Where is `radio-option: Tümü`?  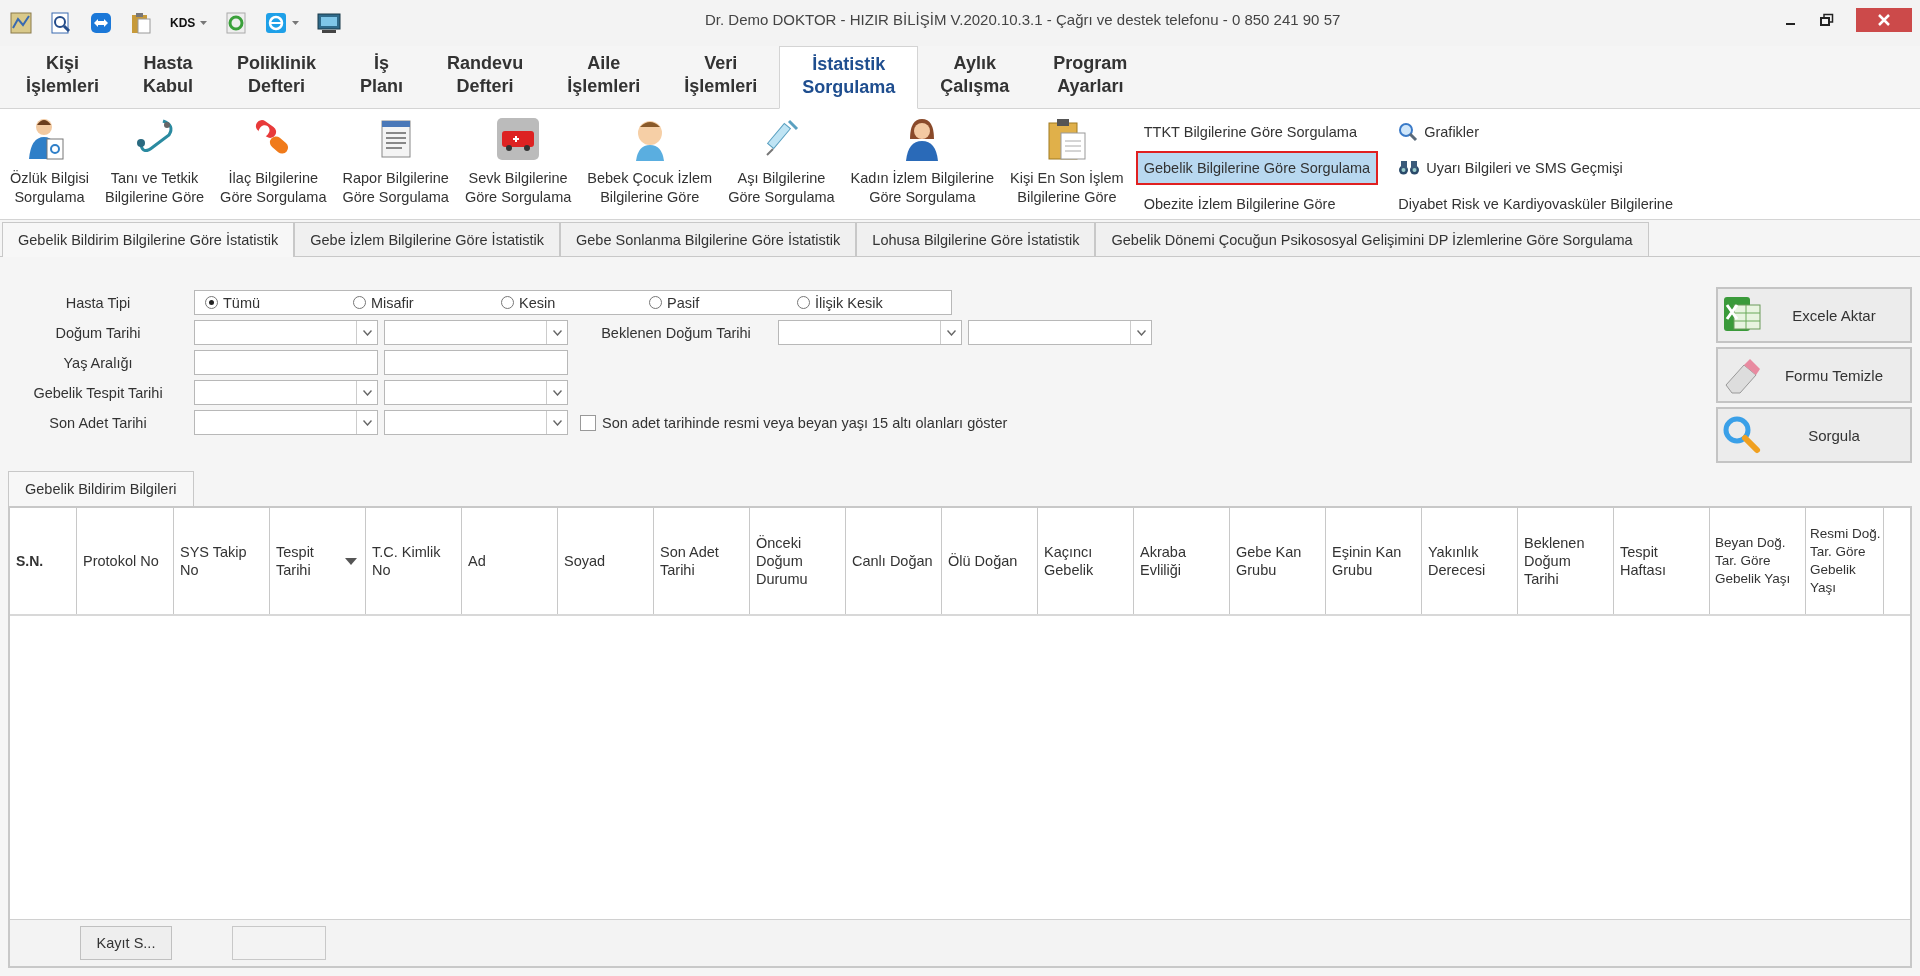
radio-option: Tümü is located at coordinates (279, 302).